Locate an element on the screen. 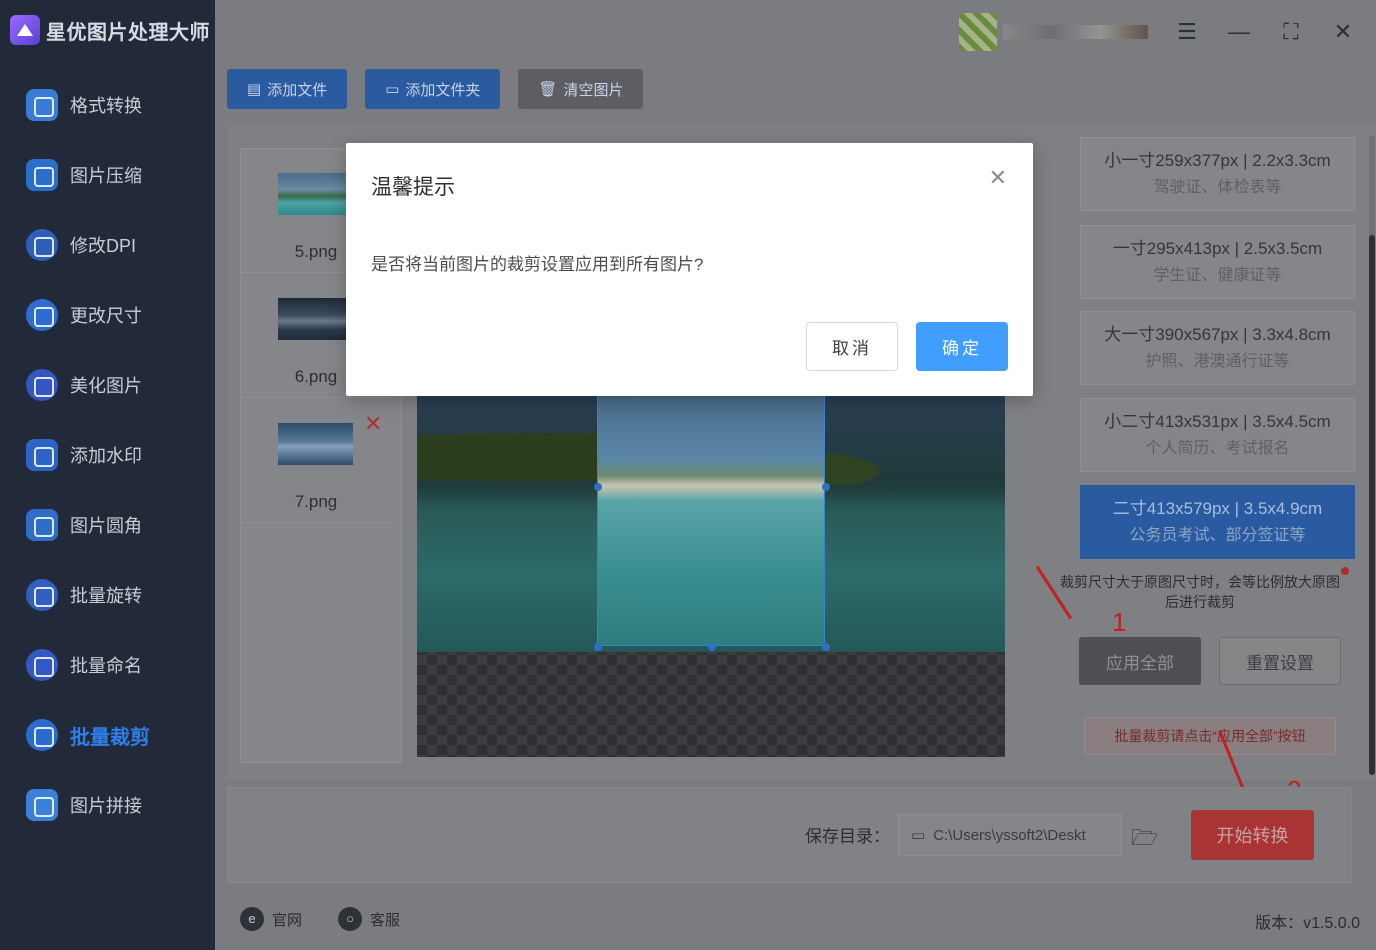 Image resolution: width=1376 pixels, height=950 pixels. sidebar-item-label: 添加水印 is located at coordinates (106, 456).